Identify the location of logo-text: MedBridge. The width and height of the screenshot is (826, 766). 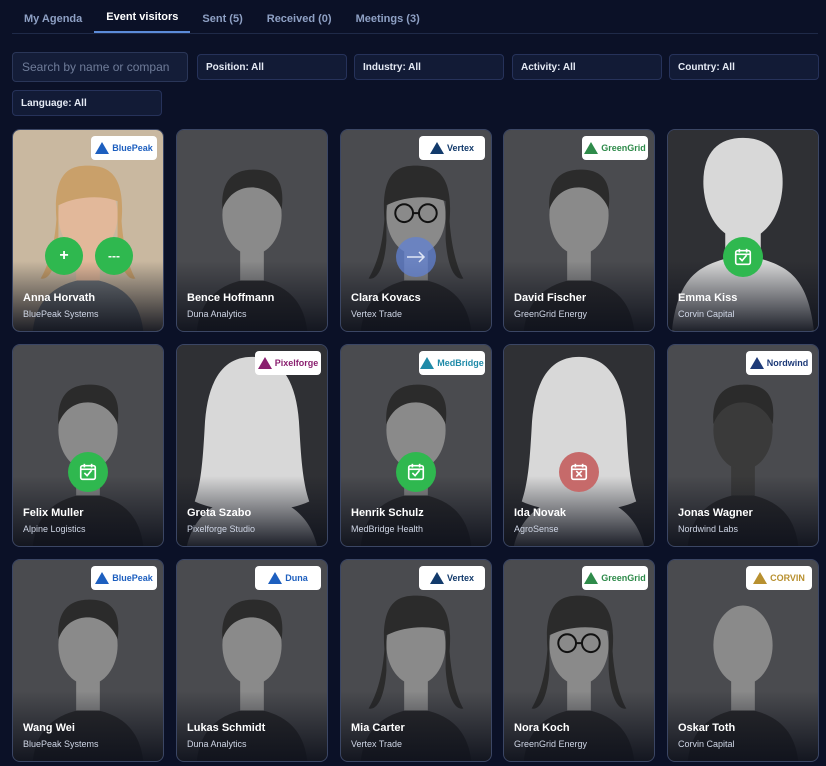
(460, 363).